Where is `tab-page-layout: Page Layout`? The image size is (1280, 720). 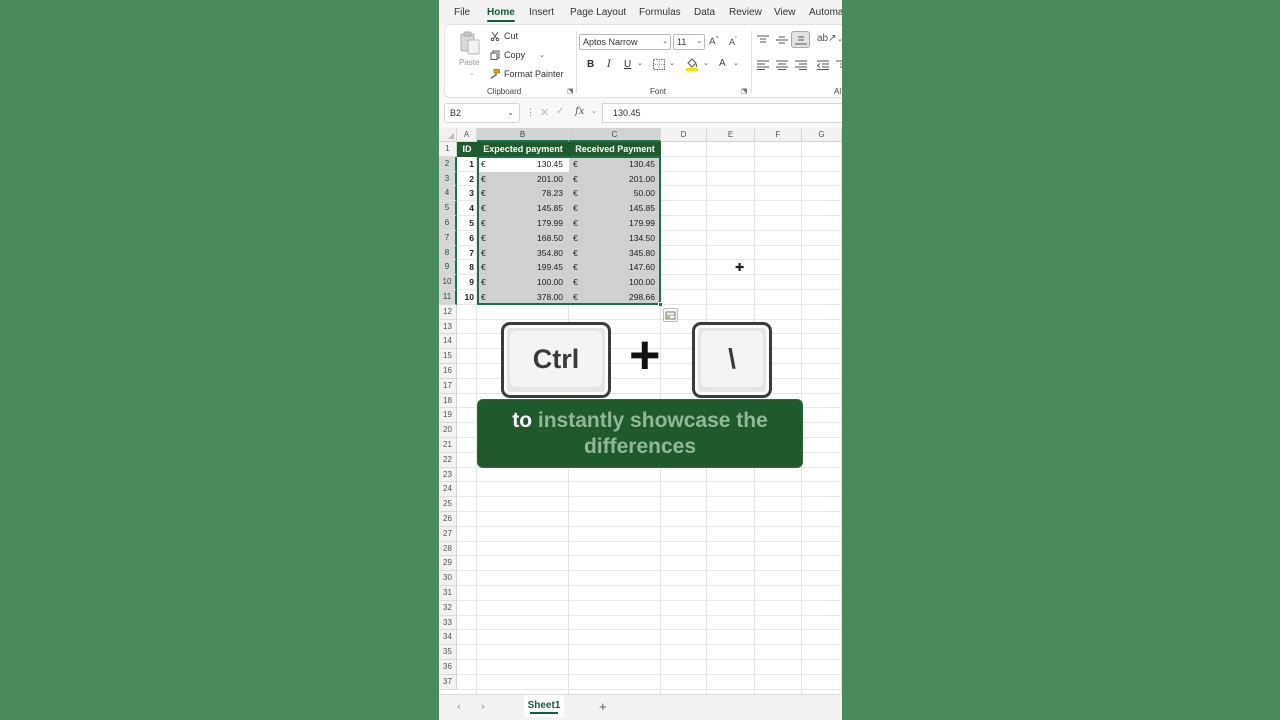
tab-page-layout: Page Layout is located at coordinates (598, 12).